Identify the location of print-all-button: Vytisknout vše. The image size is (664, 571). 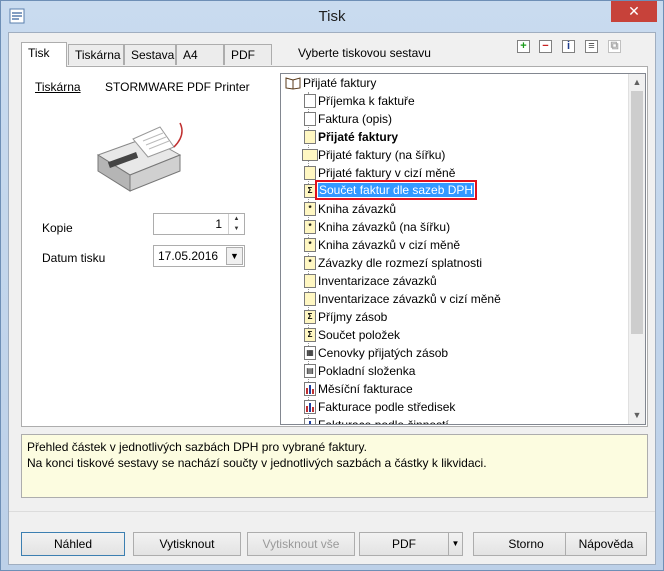
(301, 544).